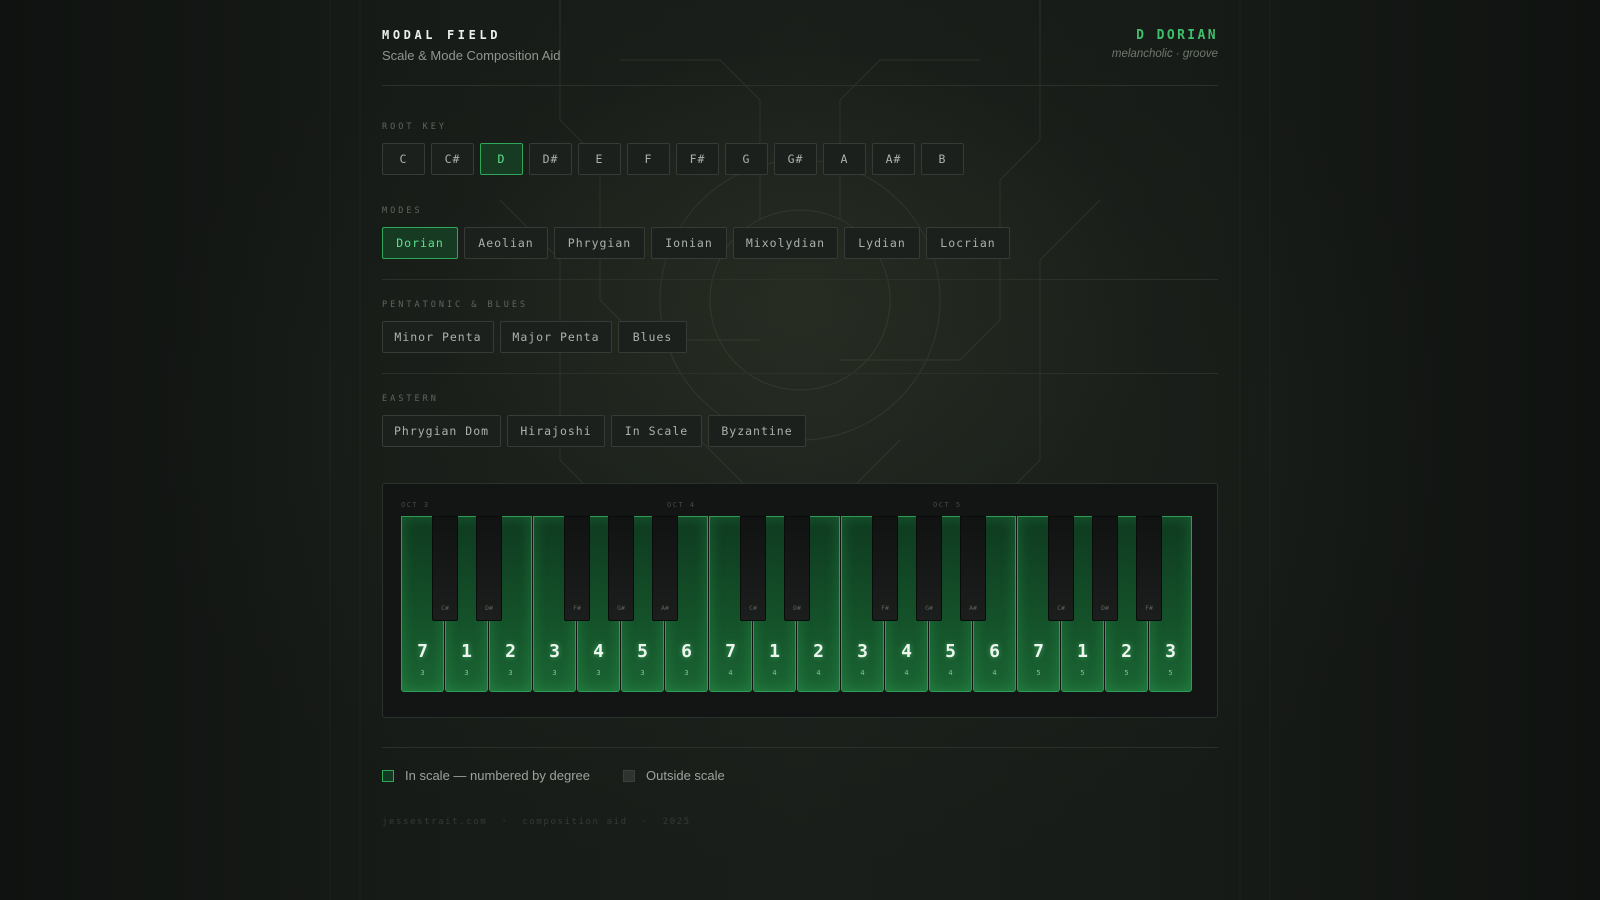 The image size is (1600, 900). I want to click on octave-label: OCT 4, so click(681, 505).